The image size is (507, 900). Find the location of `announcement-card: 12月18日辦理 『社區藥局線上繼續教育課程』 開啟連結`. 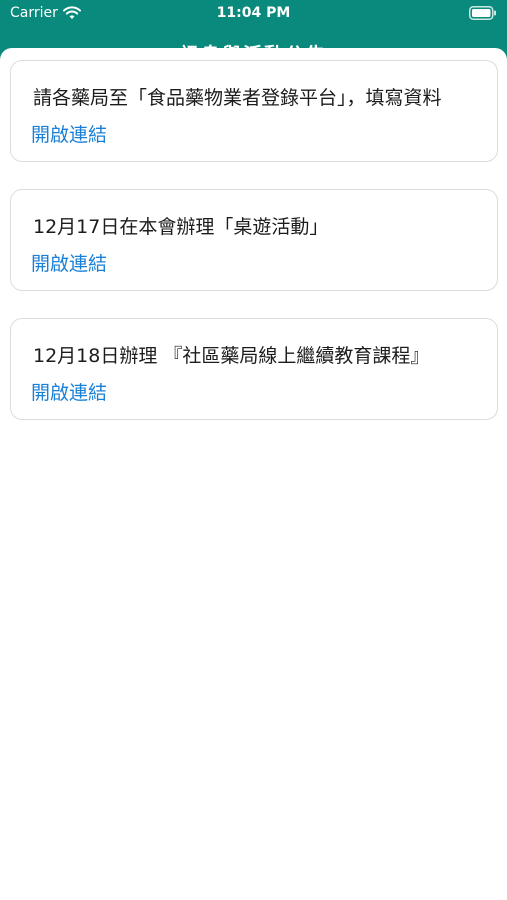

announcement-card: 12月18日辦理 『社區藥局線上繼續教育課程』 開啟連結 is located at coordinates (254, 369).